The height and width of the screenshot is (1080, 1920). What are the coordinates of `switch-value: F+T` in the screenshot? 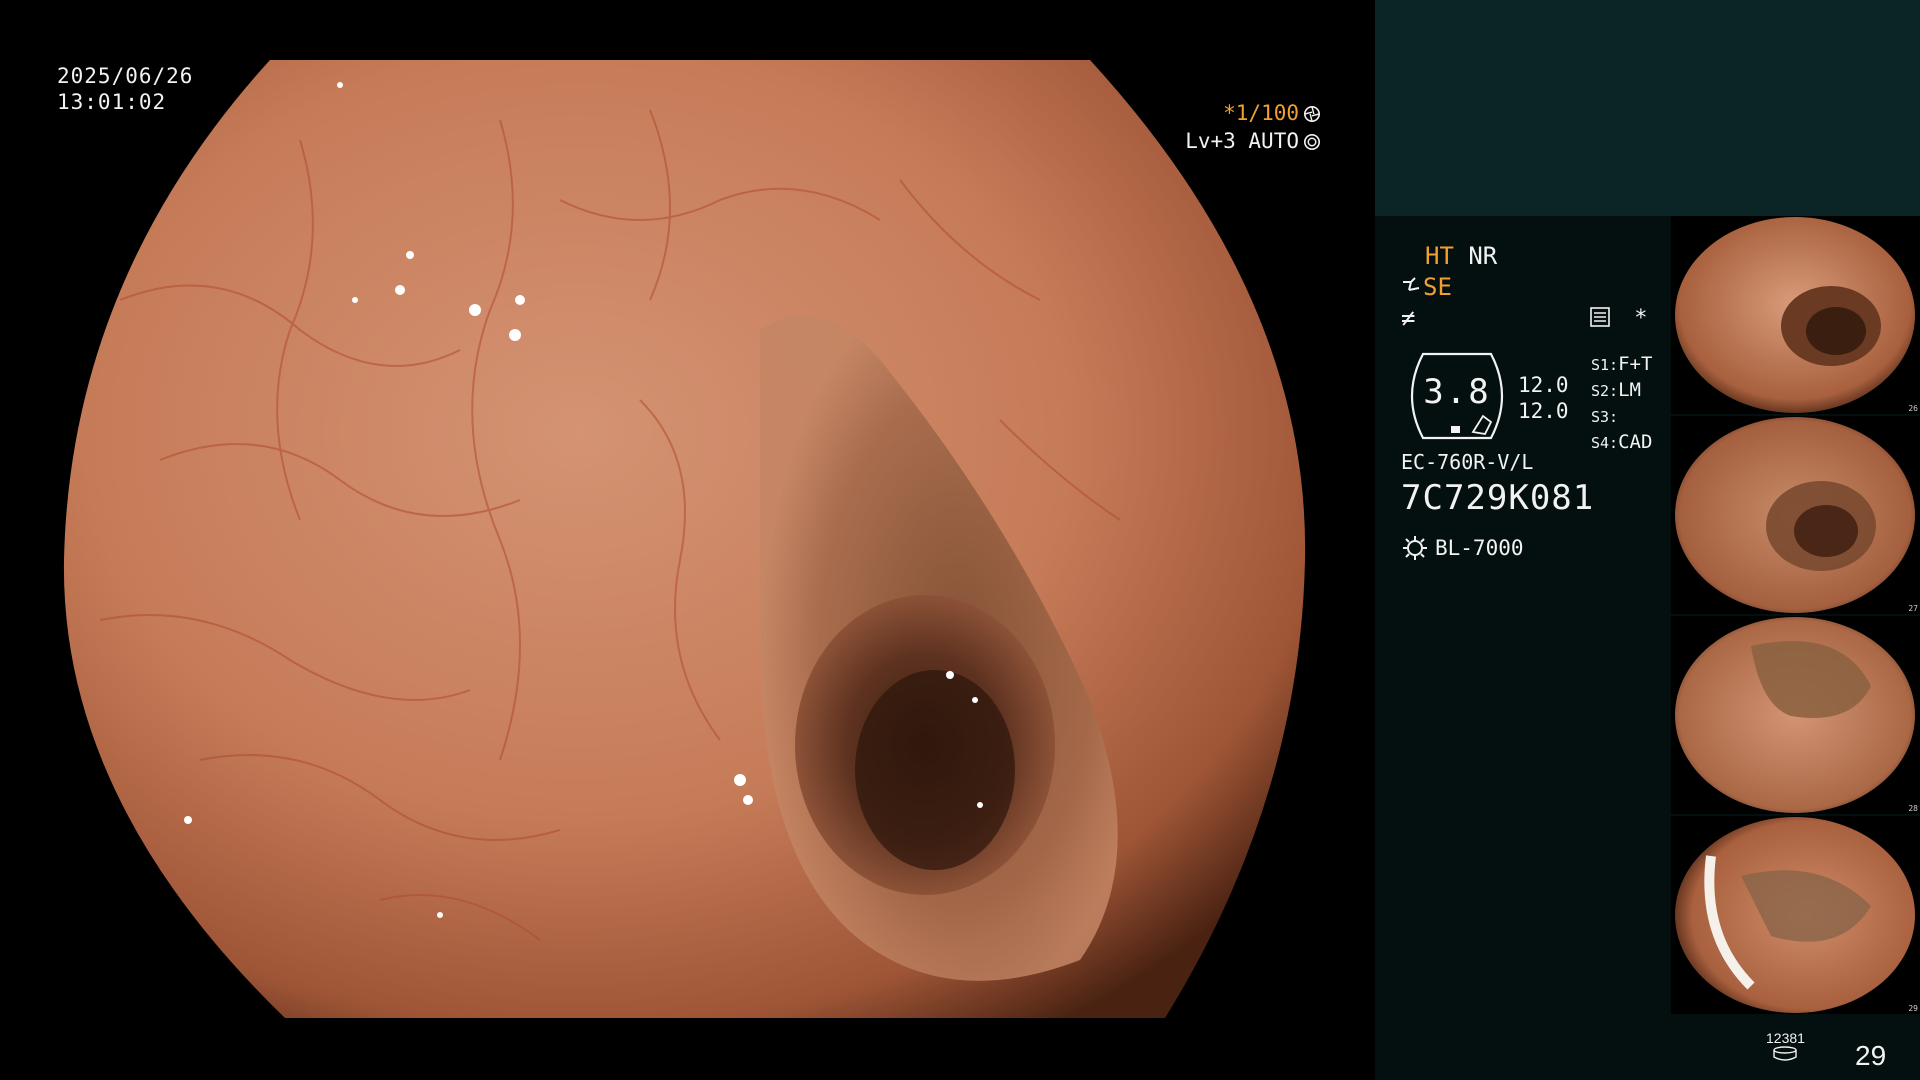 It's located at (1635, 364).